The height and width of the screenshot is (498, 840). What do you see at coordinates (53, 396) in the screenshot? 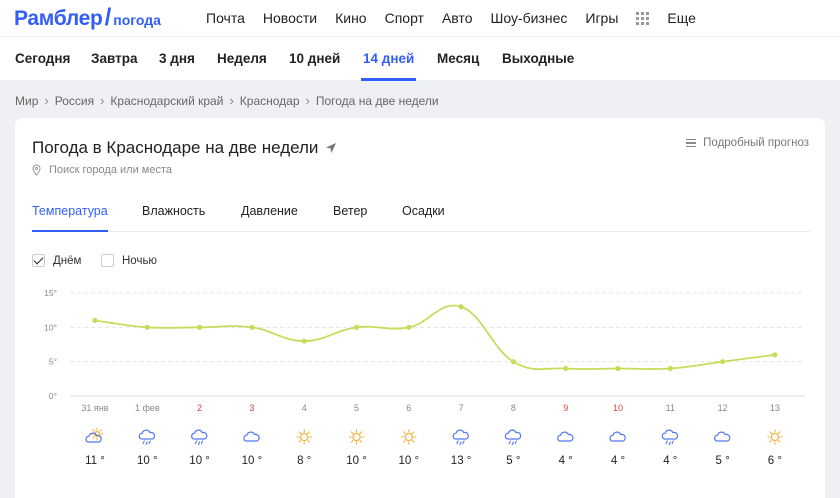
I see `y-tick-label: 0°` at bounding box center [53, 396].